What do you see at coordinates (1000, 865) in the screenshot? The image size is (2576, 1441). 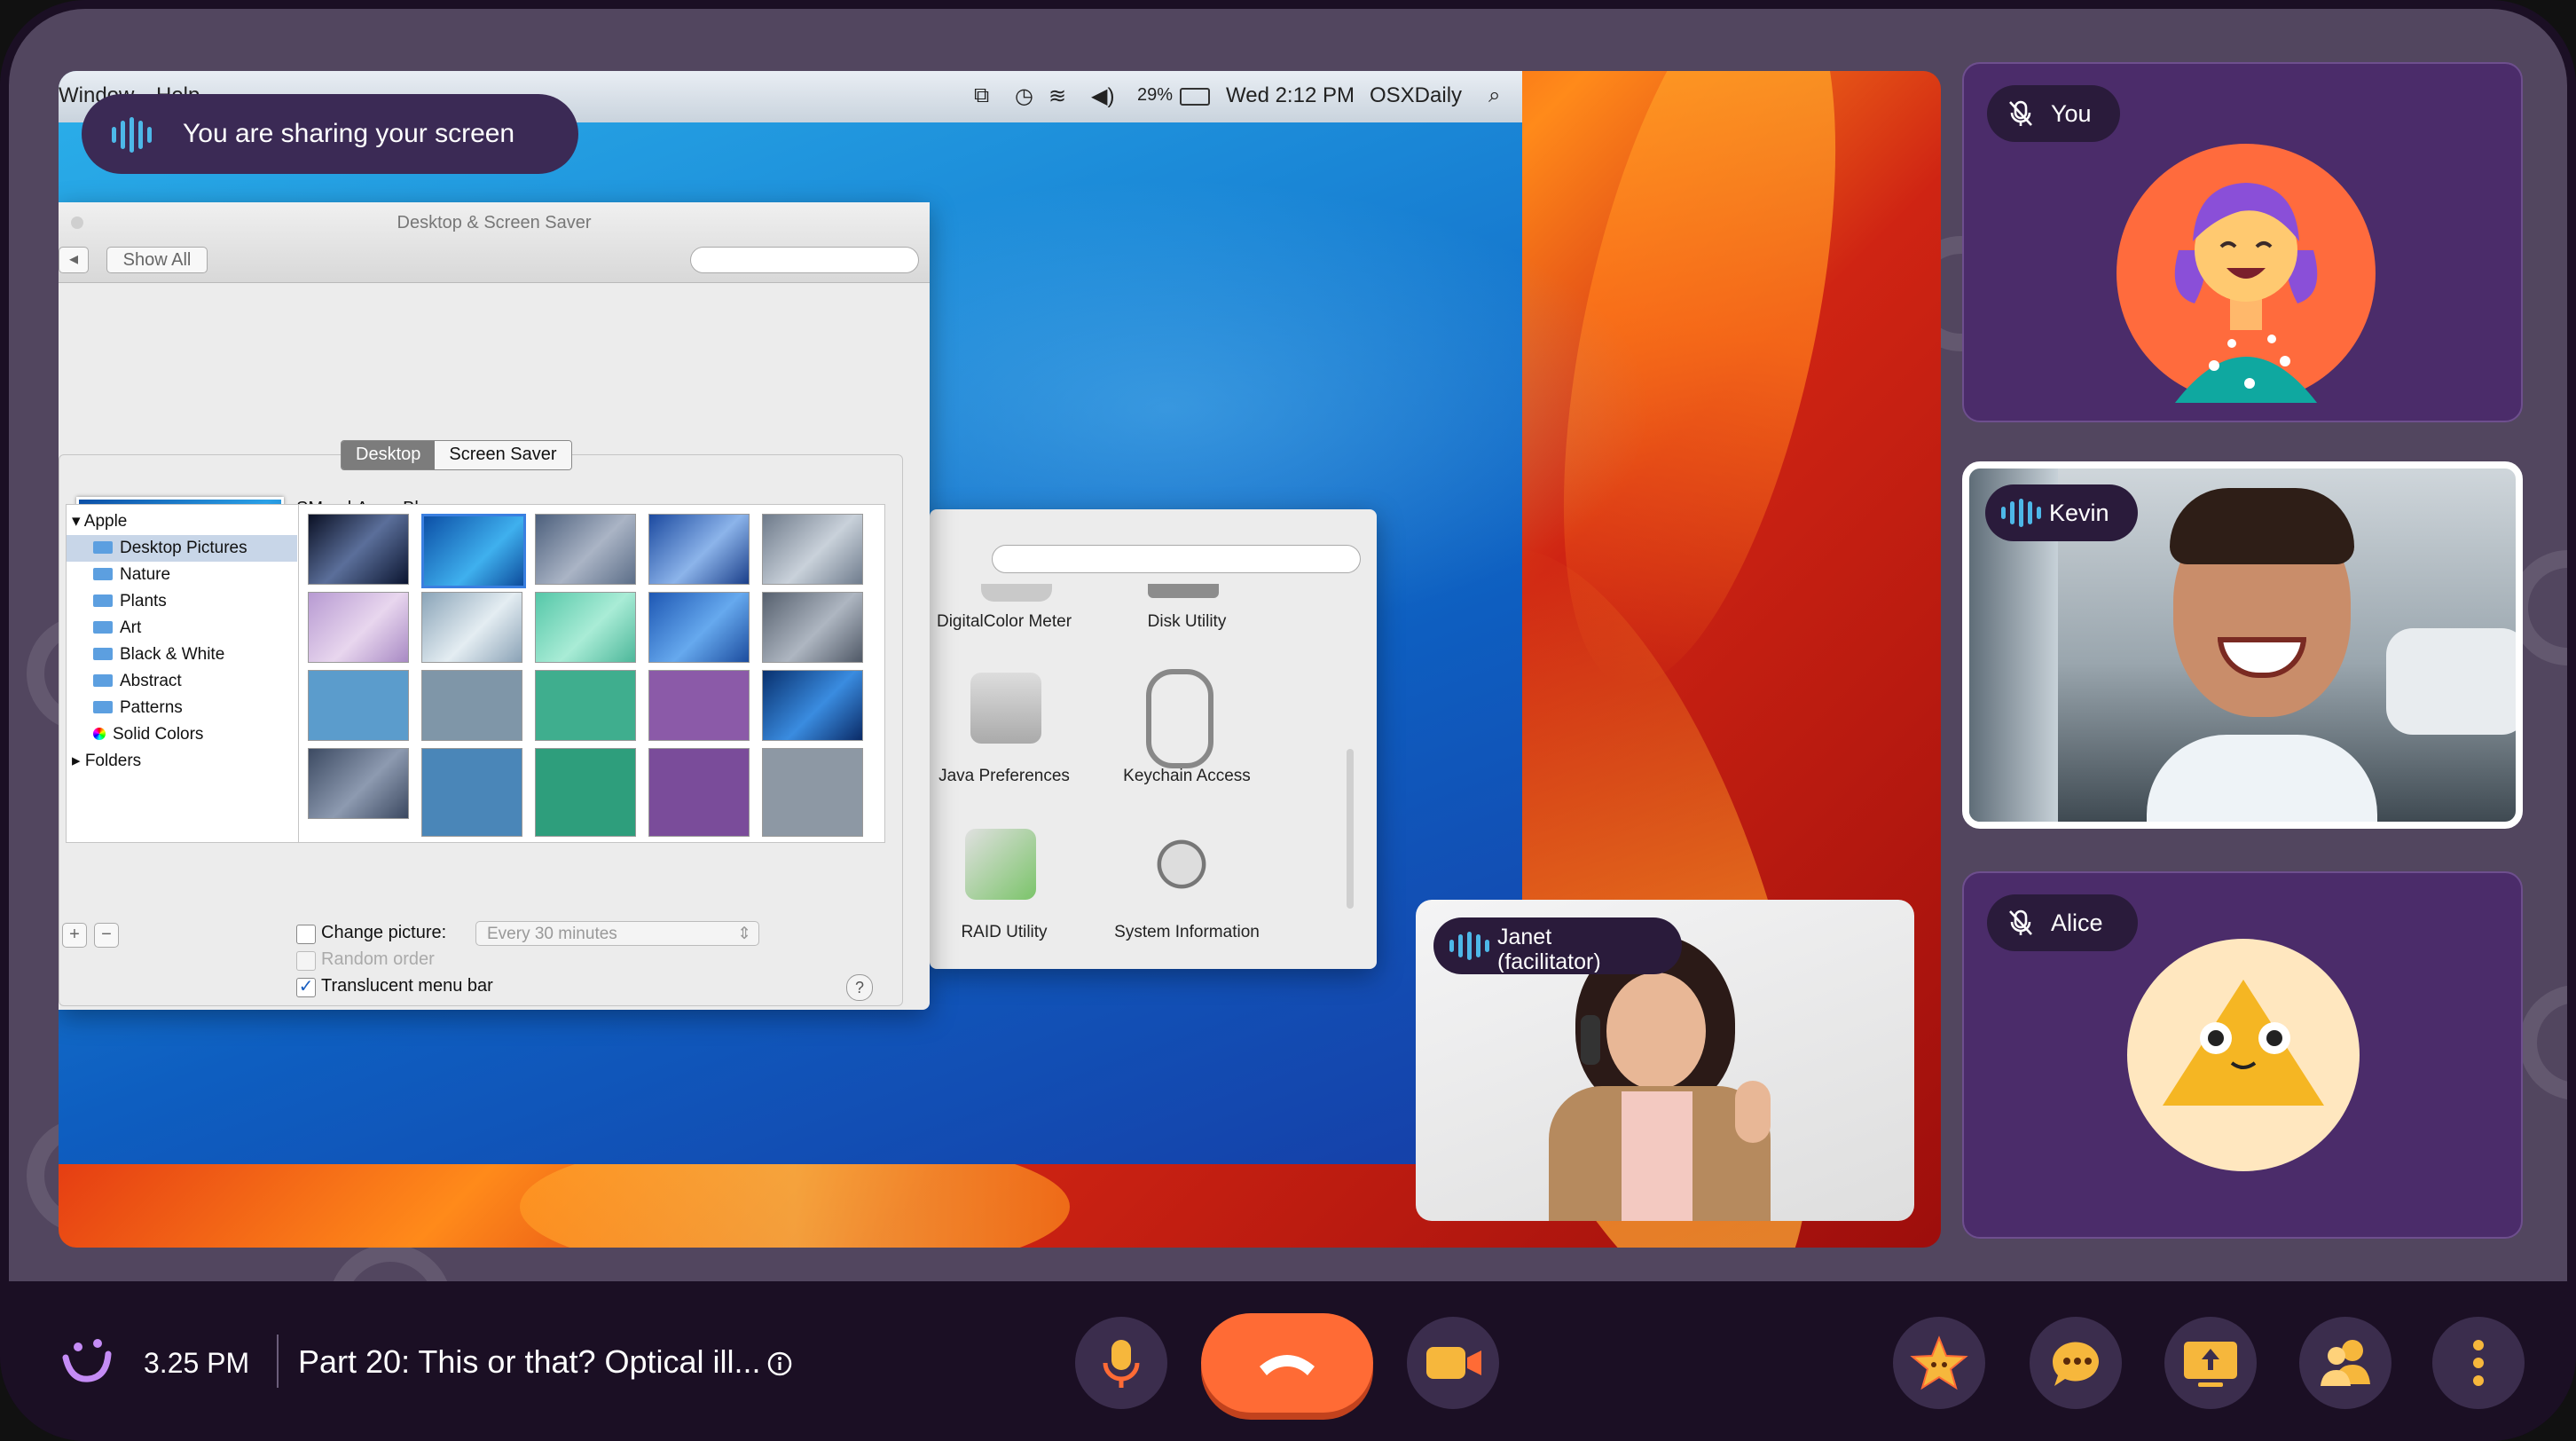 I see `raid-utility-icon` at bounding box center [1000, 865].